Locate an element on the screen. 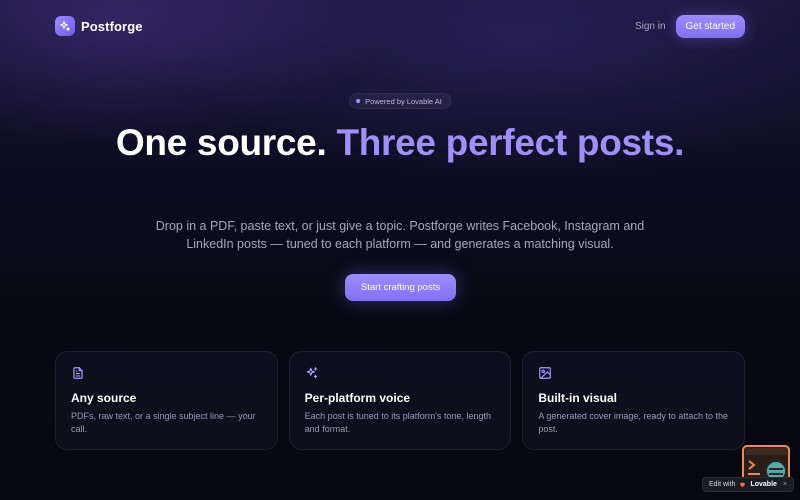 This screenshot has width=800, height=500. sparkle-logo-icon is located at coordinates (65, 26).